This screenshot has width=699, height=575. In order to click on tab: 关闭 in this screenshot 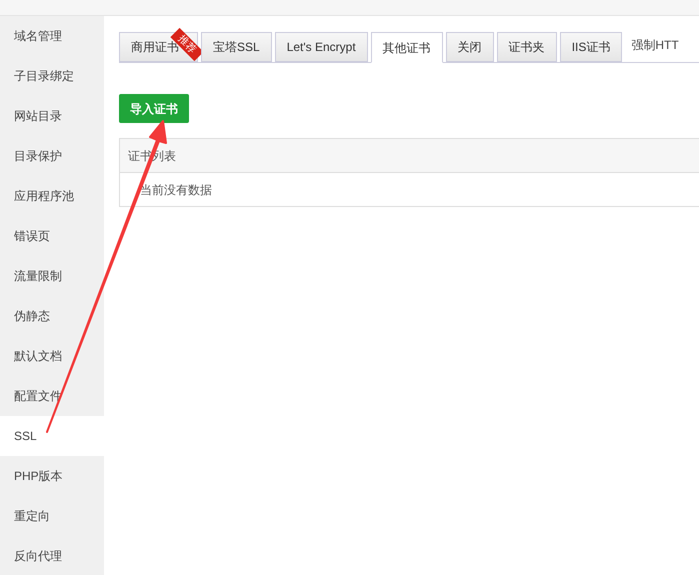, I will do `click(470, 47)`.